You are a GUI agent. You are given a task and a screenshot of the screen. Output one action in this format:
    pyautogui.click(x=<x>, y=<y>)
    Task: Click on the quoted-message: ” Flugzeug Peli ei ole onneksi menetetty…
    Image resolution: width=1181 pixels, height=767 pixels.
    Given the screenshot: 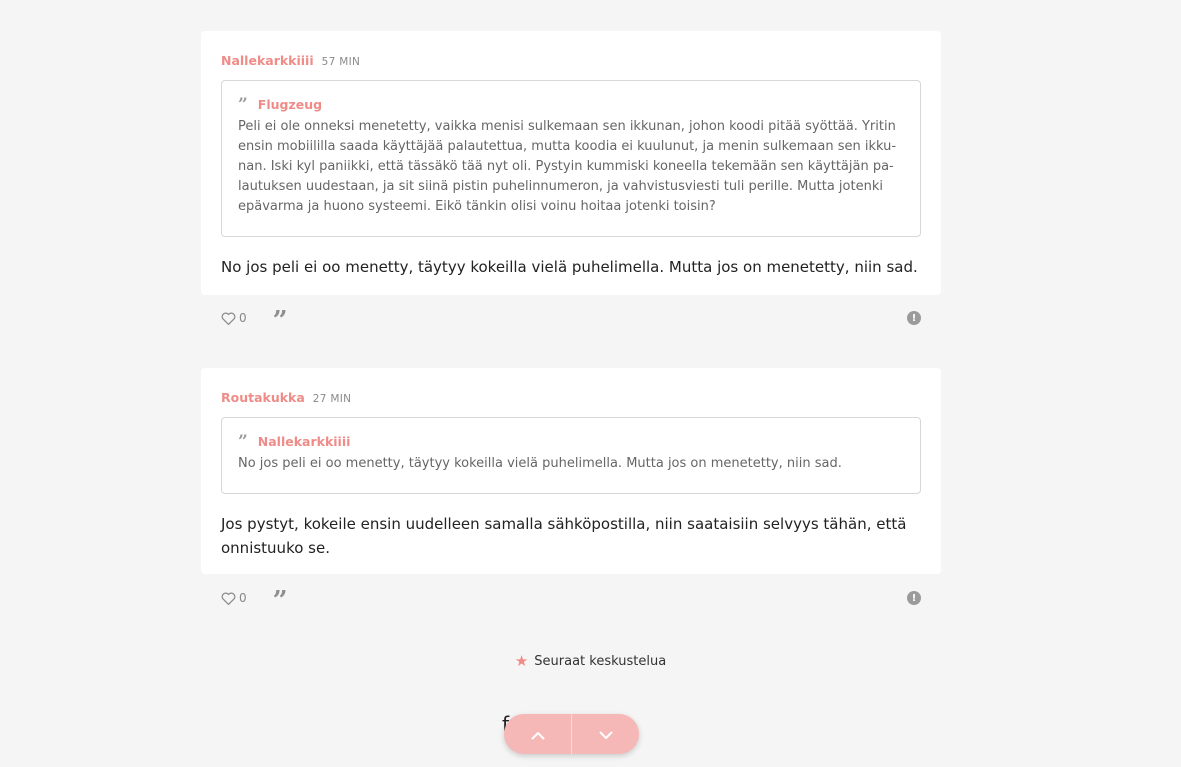 What is the action you would take?
    pyautogui.click(x=571, y=158)
    